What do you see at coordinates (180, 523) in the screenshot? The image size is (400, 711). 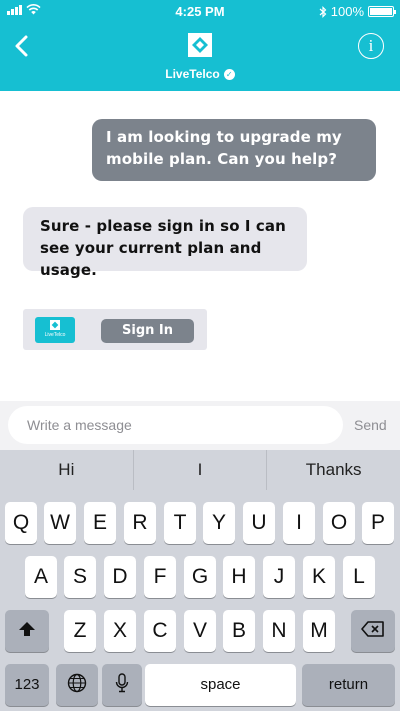 I see `key-t: T` at bounding box center [180, 523].